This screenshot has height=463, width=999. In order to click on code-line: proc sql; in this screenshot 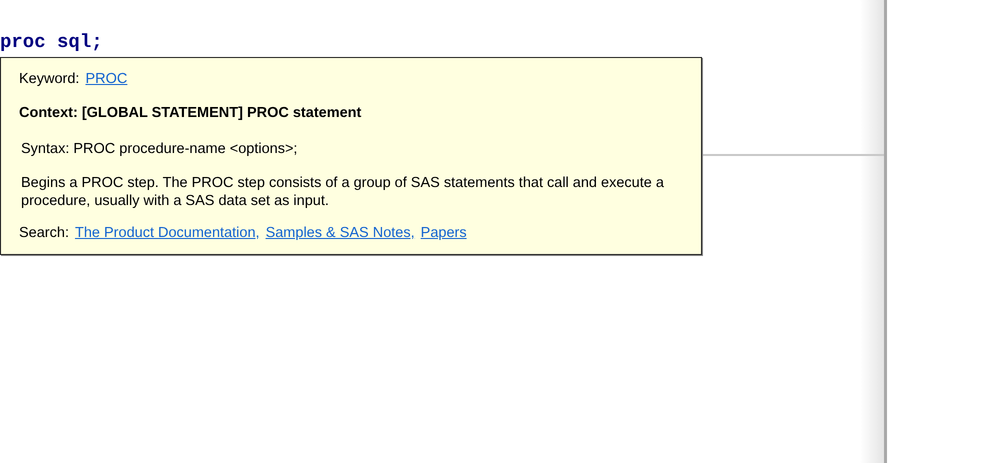, I will do `click(51, 42)`.